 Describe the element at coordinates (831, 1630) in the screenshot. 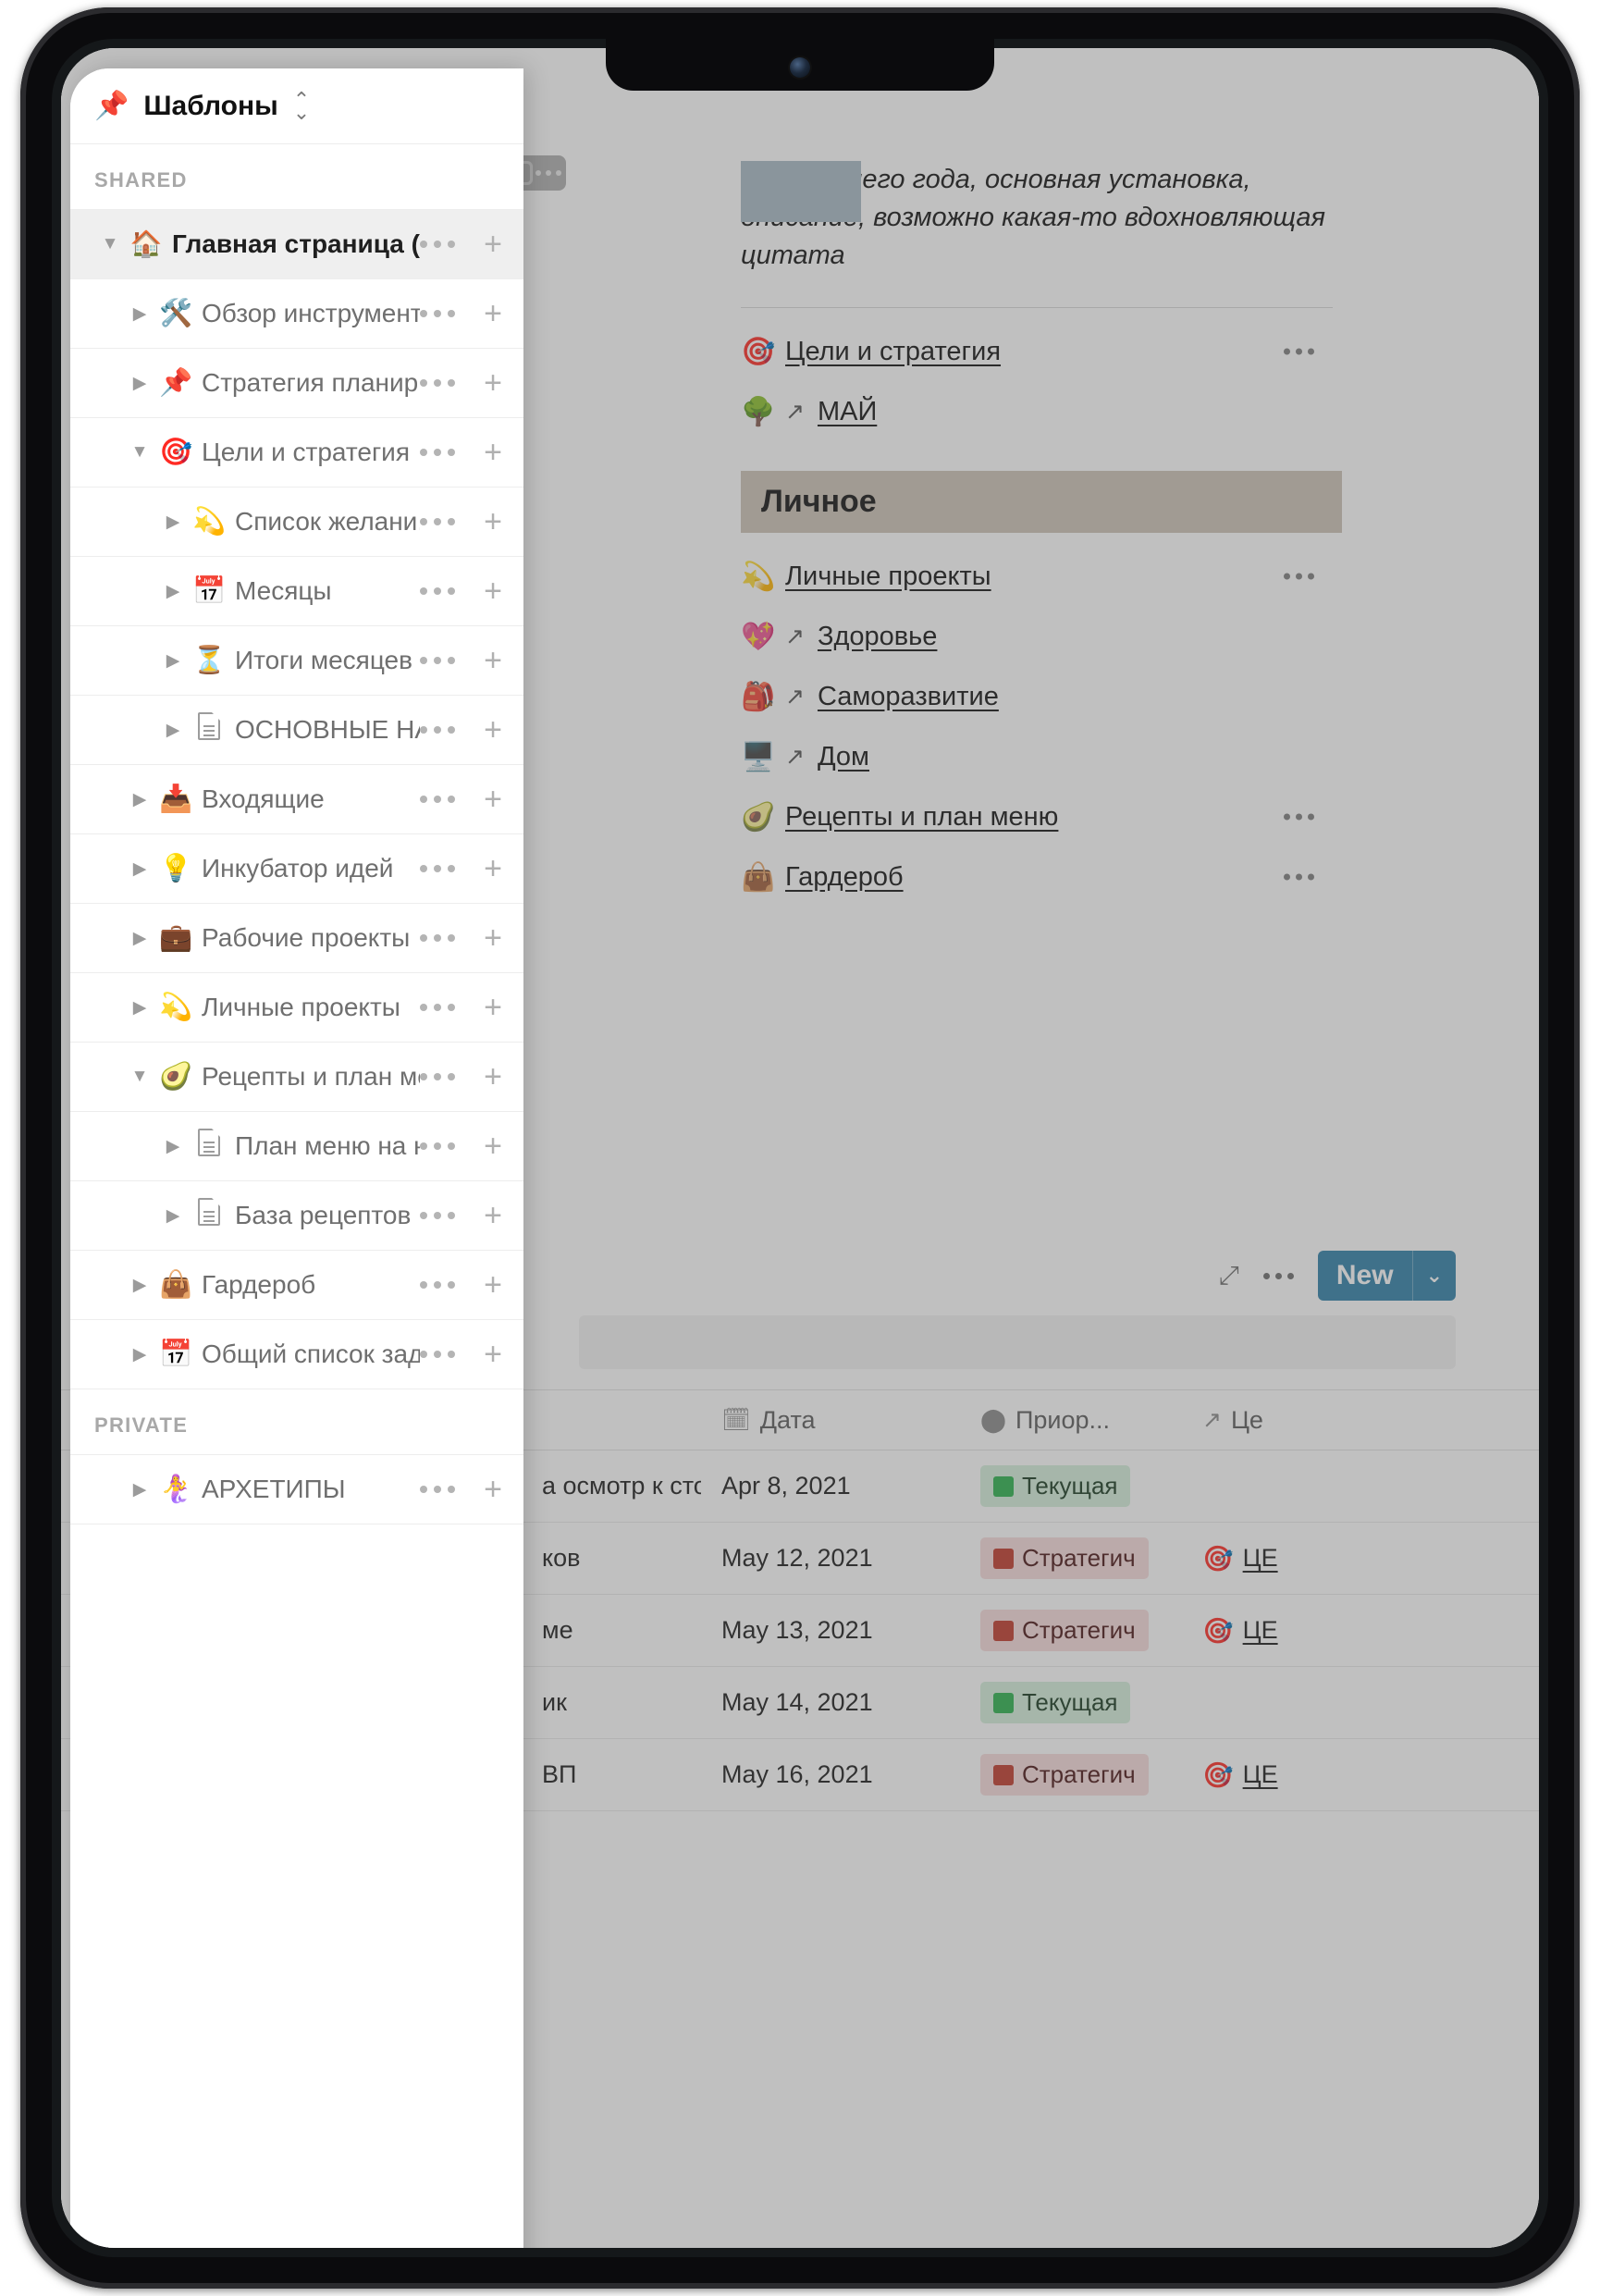

I see `cell-date: May 13, 2021` at that location.